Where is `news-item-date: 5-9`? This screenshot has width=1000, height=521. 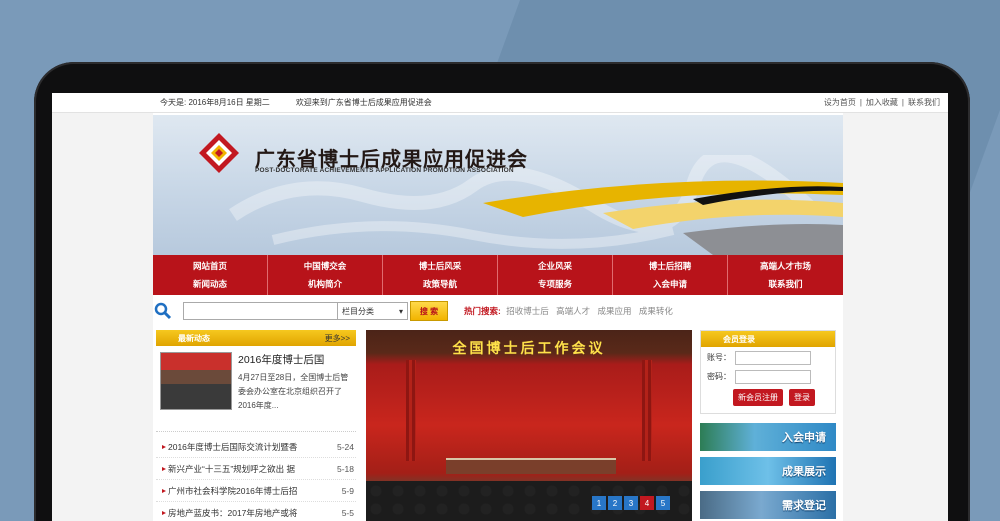 news-item-date: 5-9 is located at coordinates (347, 490).